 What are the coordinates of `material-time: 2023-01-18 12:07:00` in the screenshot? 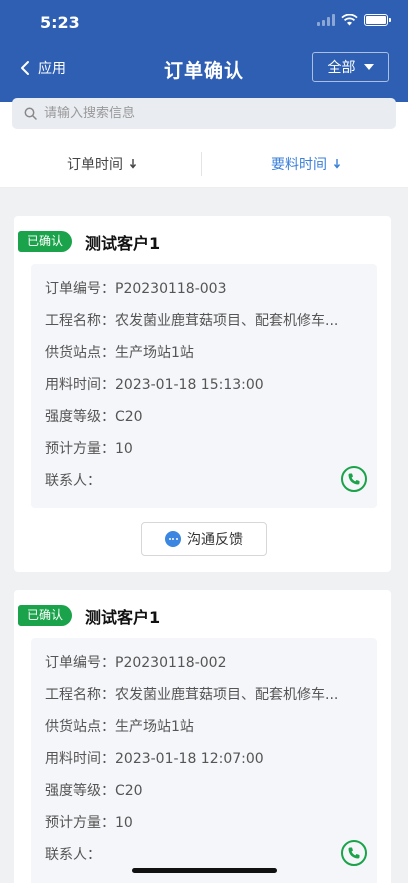 It's located at (189, 759).